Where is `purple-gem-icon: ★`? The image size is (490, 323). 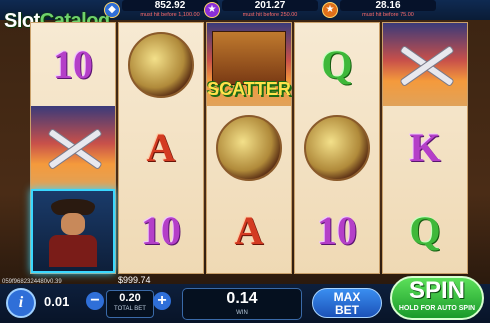
purple-gem-icon: ★ is located at coordinates (212, 10).